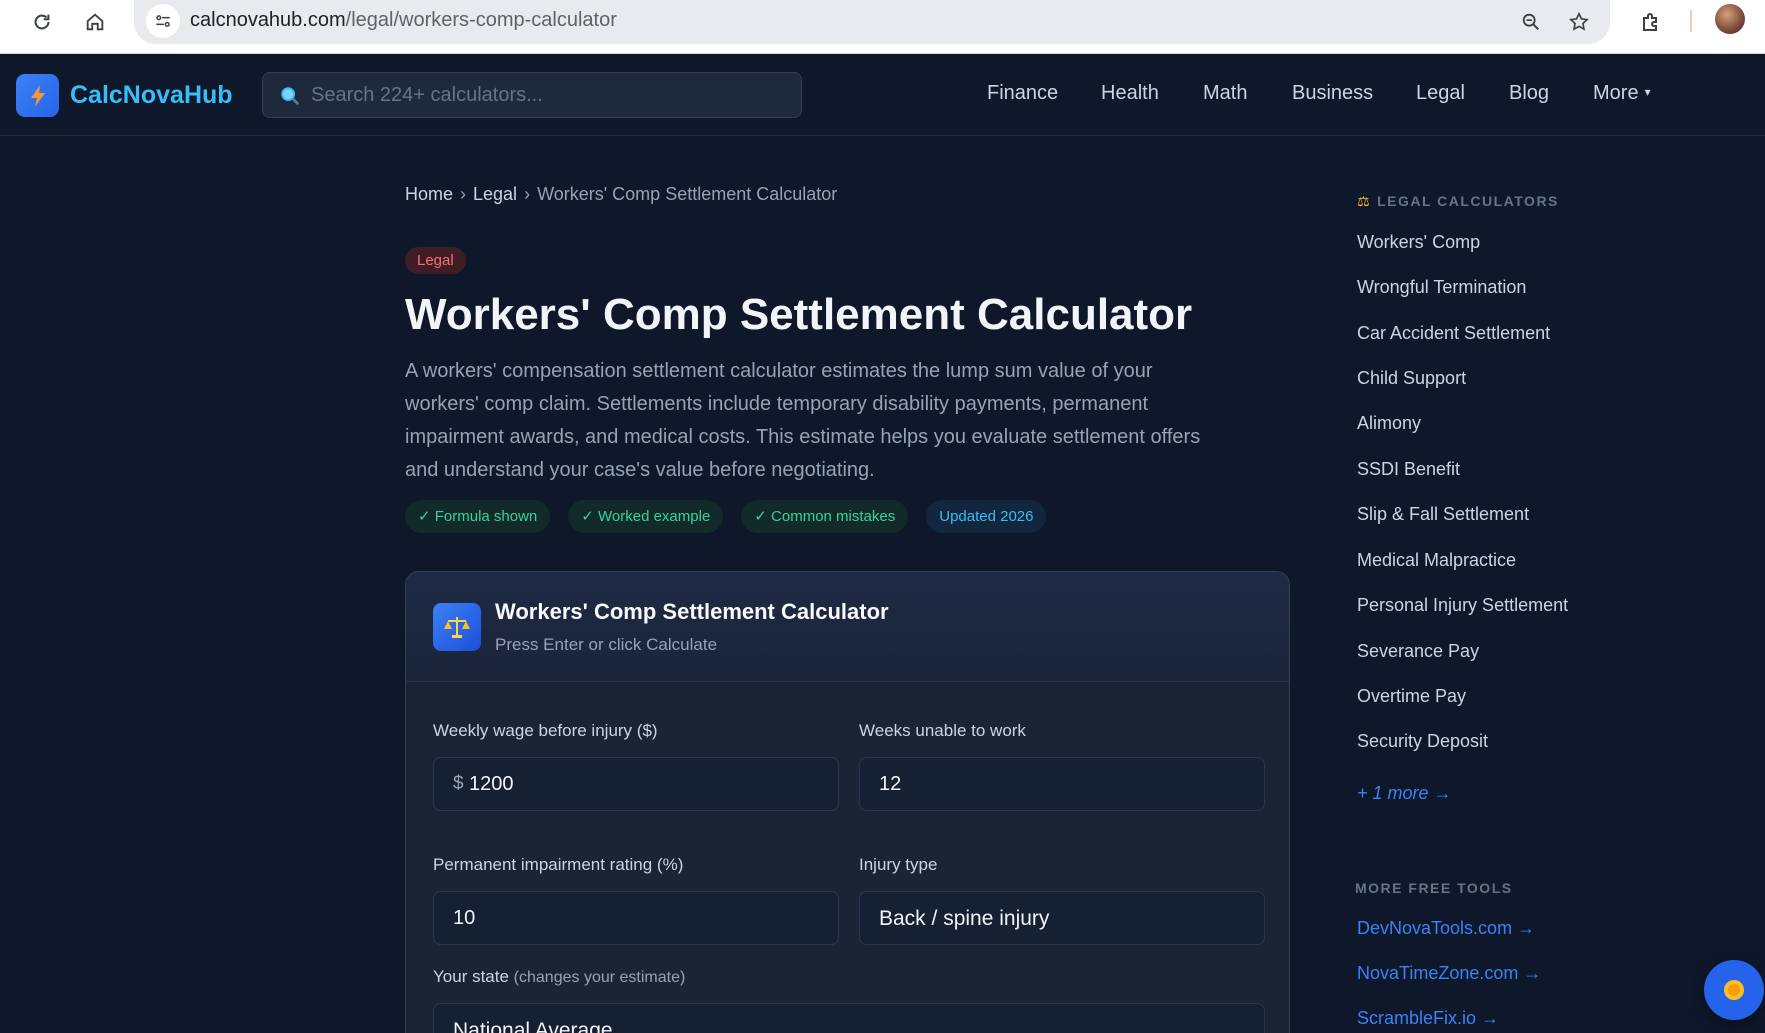  I want to click on state-value: National Average, so click(533, 1026).